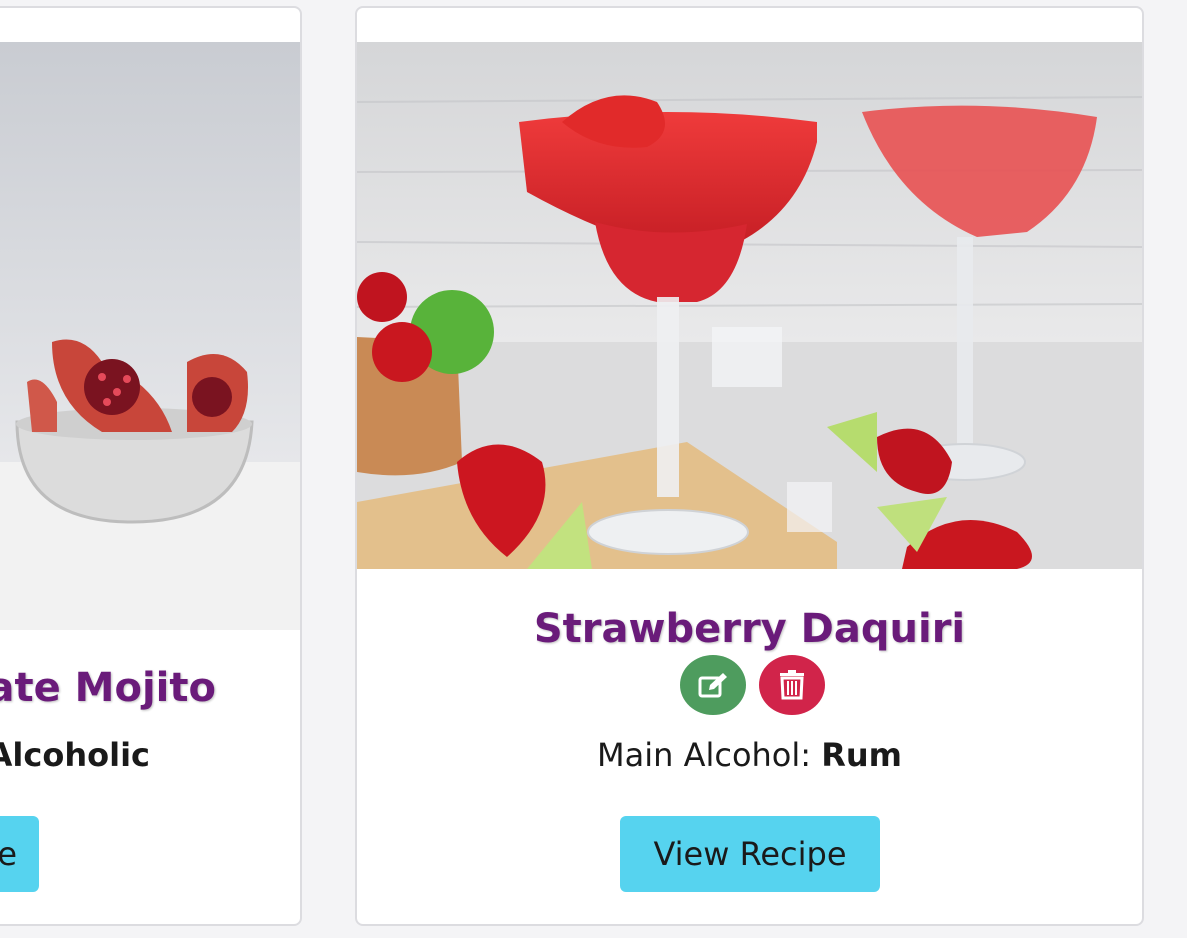  I want to click on main-alcohol-value: Alcoholic, so click(75, 755).